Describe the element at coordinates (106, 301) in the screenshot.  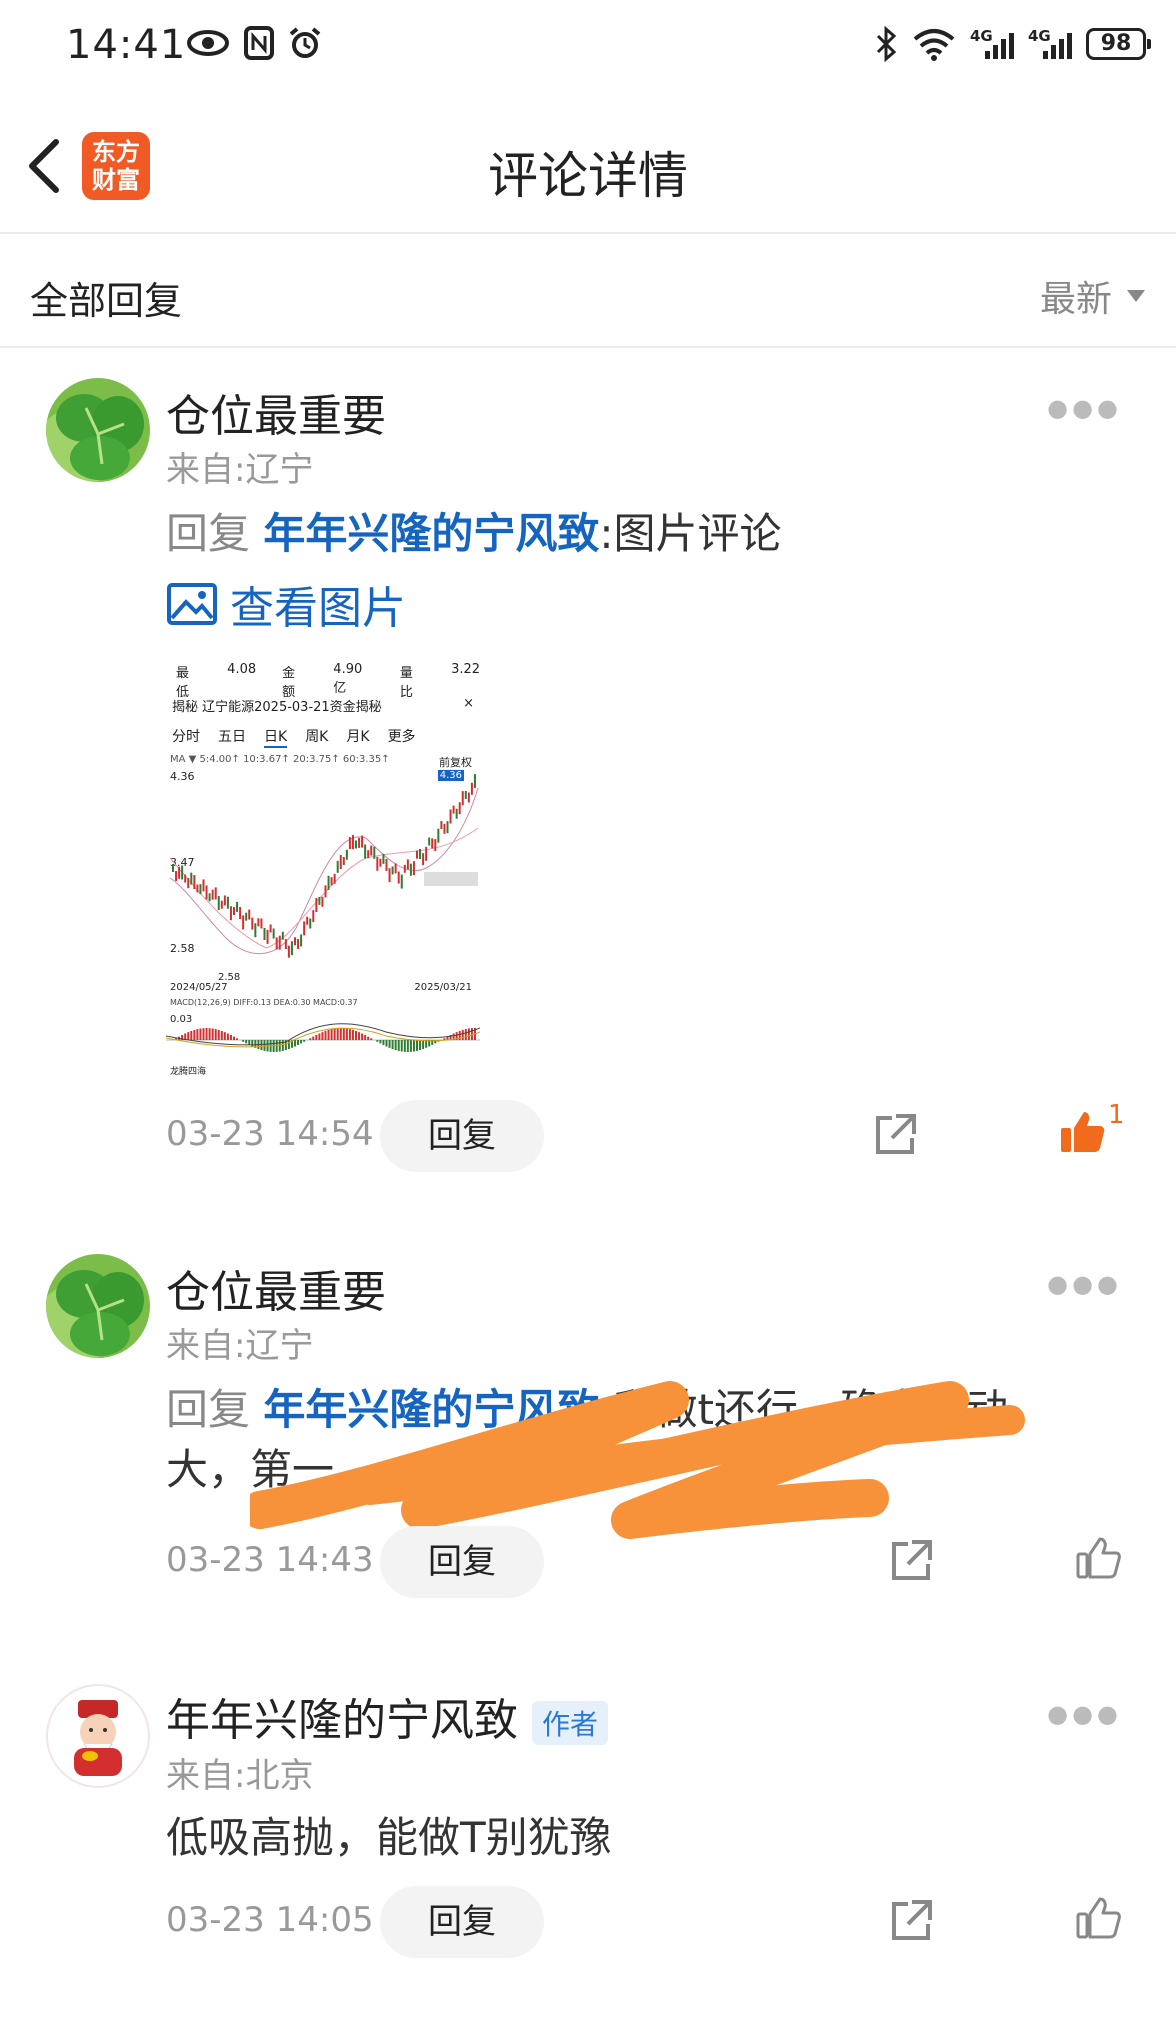
I see `all-replies-label: 全部回复` at that location.